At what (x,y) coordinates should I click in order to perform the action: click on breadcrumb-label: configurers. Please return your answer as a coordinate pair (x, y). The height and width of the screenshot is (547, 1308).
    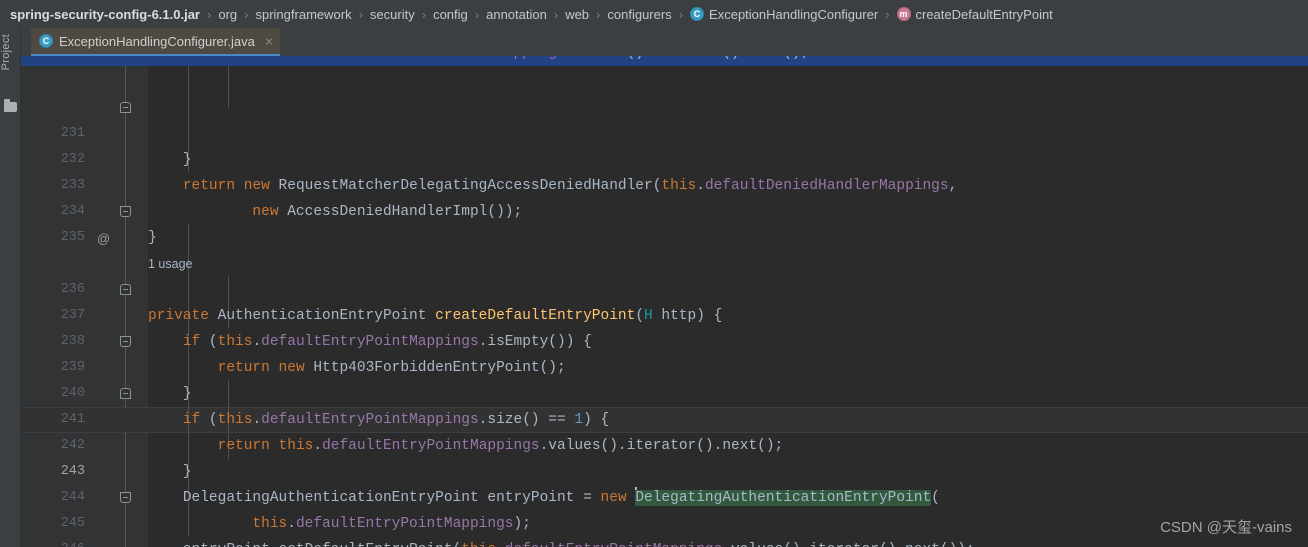
    Looking at the image, I should click on (639, 14).